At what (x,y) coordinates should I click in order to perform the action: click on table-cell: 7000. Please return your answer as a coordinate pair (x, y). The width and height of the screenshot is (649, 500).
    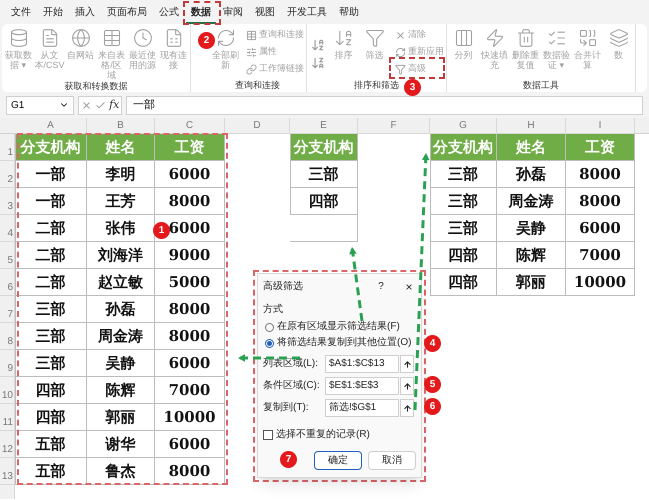
    Looking at the image, I should click on (600, 255).